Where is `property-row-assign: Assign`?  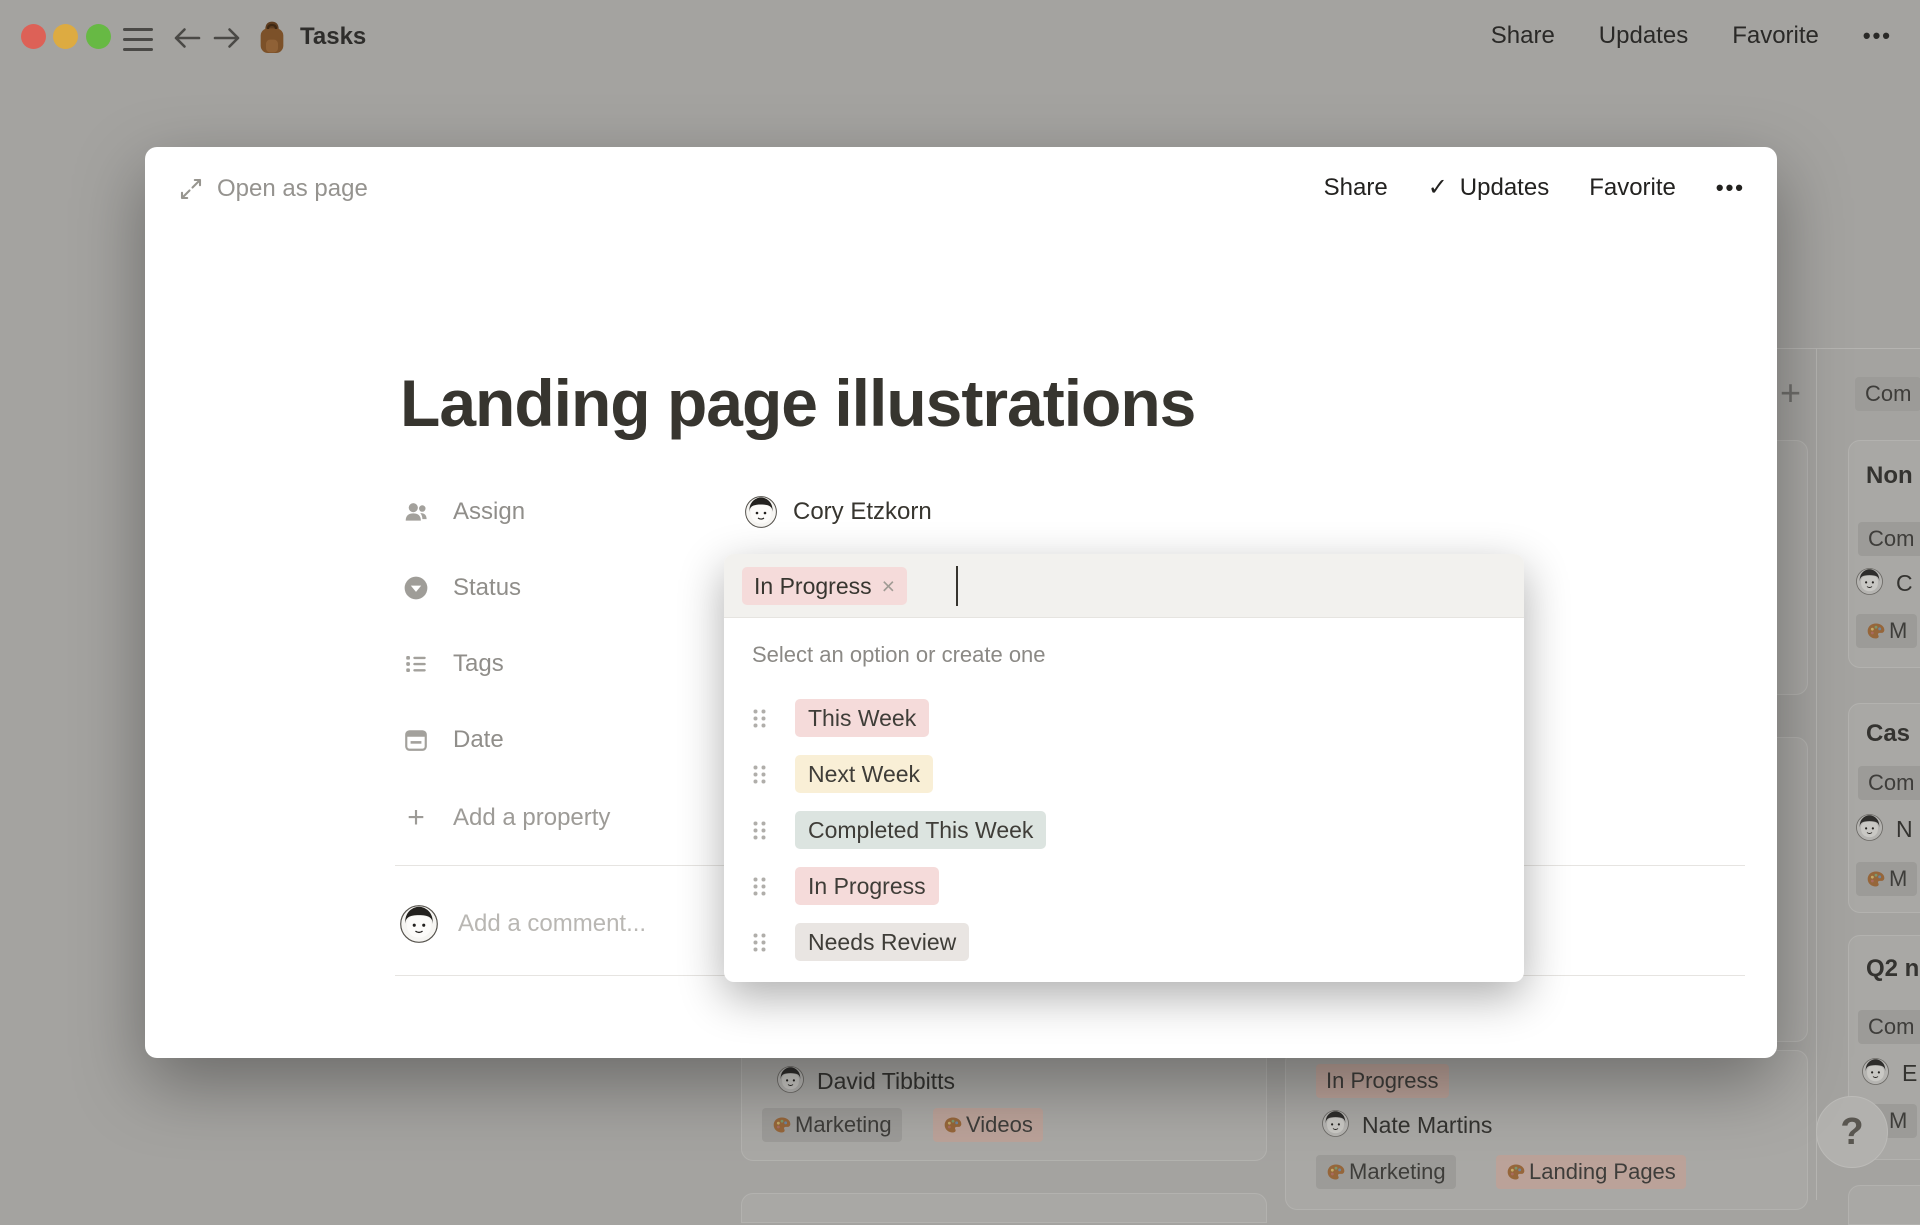 property-row-assign: Assign is located at coordinates (464, 512).